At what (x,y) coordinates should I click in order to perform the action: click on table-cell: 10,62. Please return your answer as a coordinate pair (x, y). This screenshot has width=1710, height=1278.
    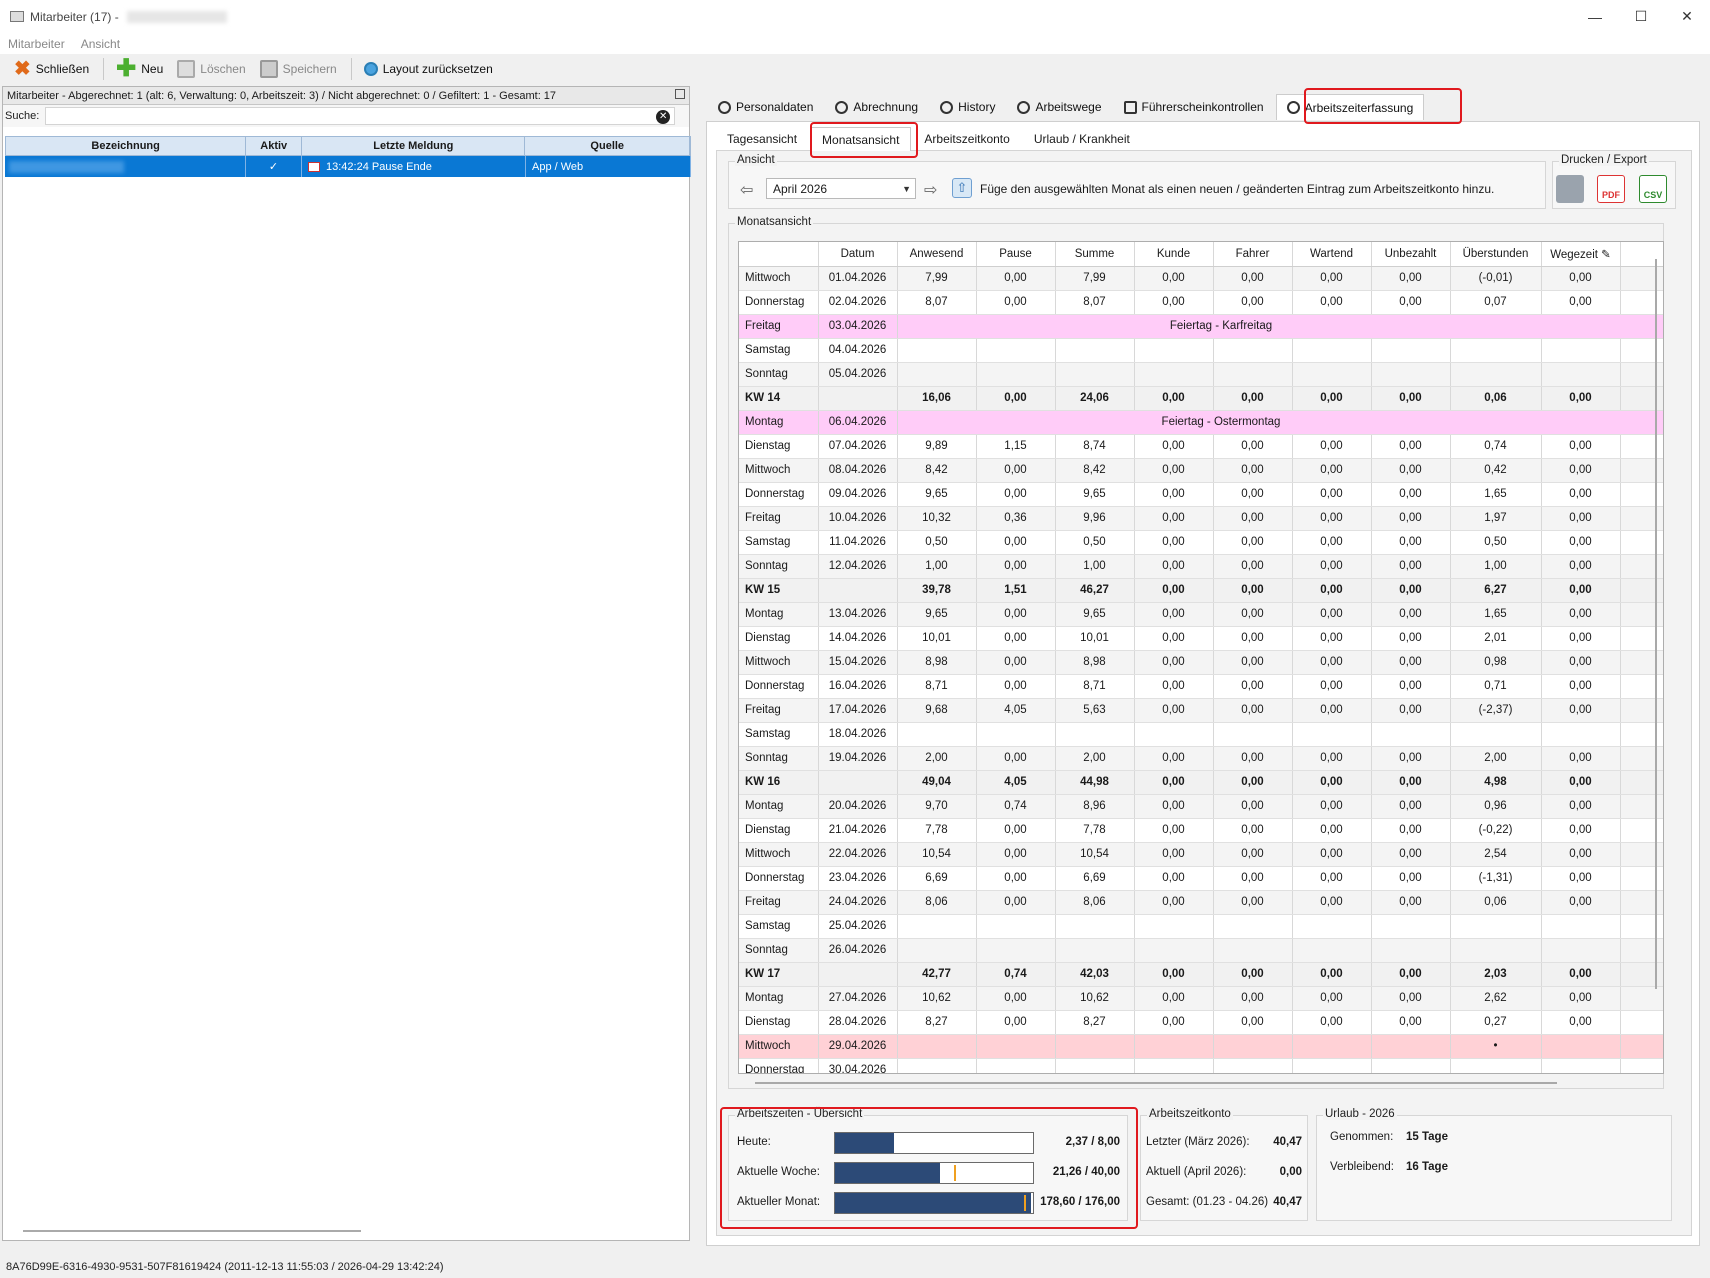
    Looking at the image, I should click on (937, 998).